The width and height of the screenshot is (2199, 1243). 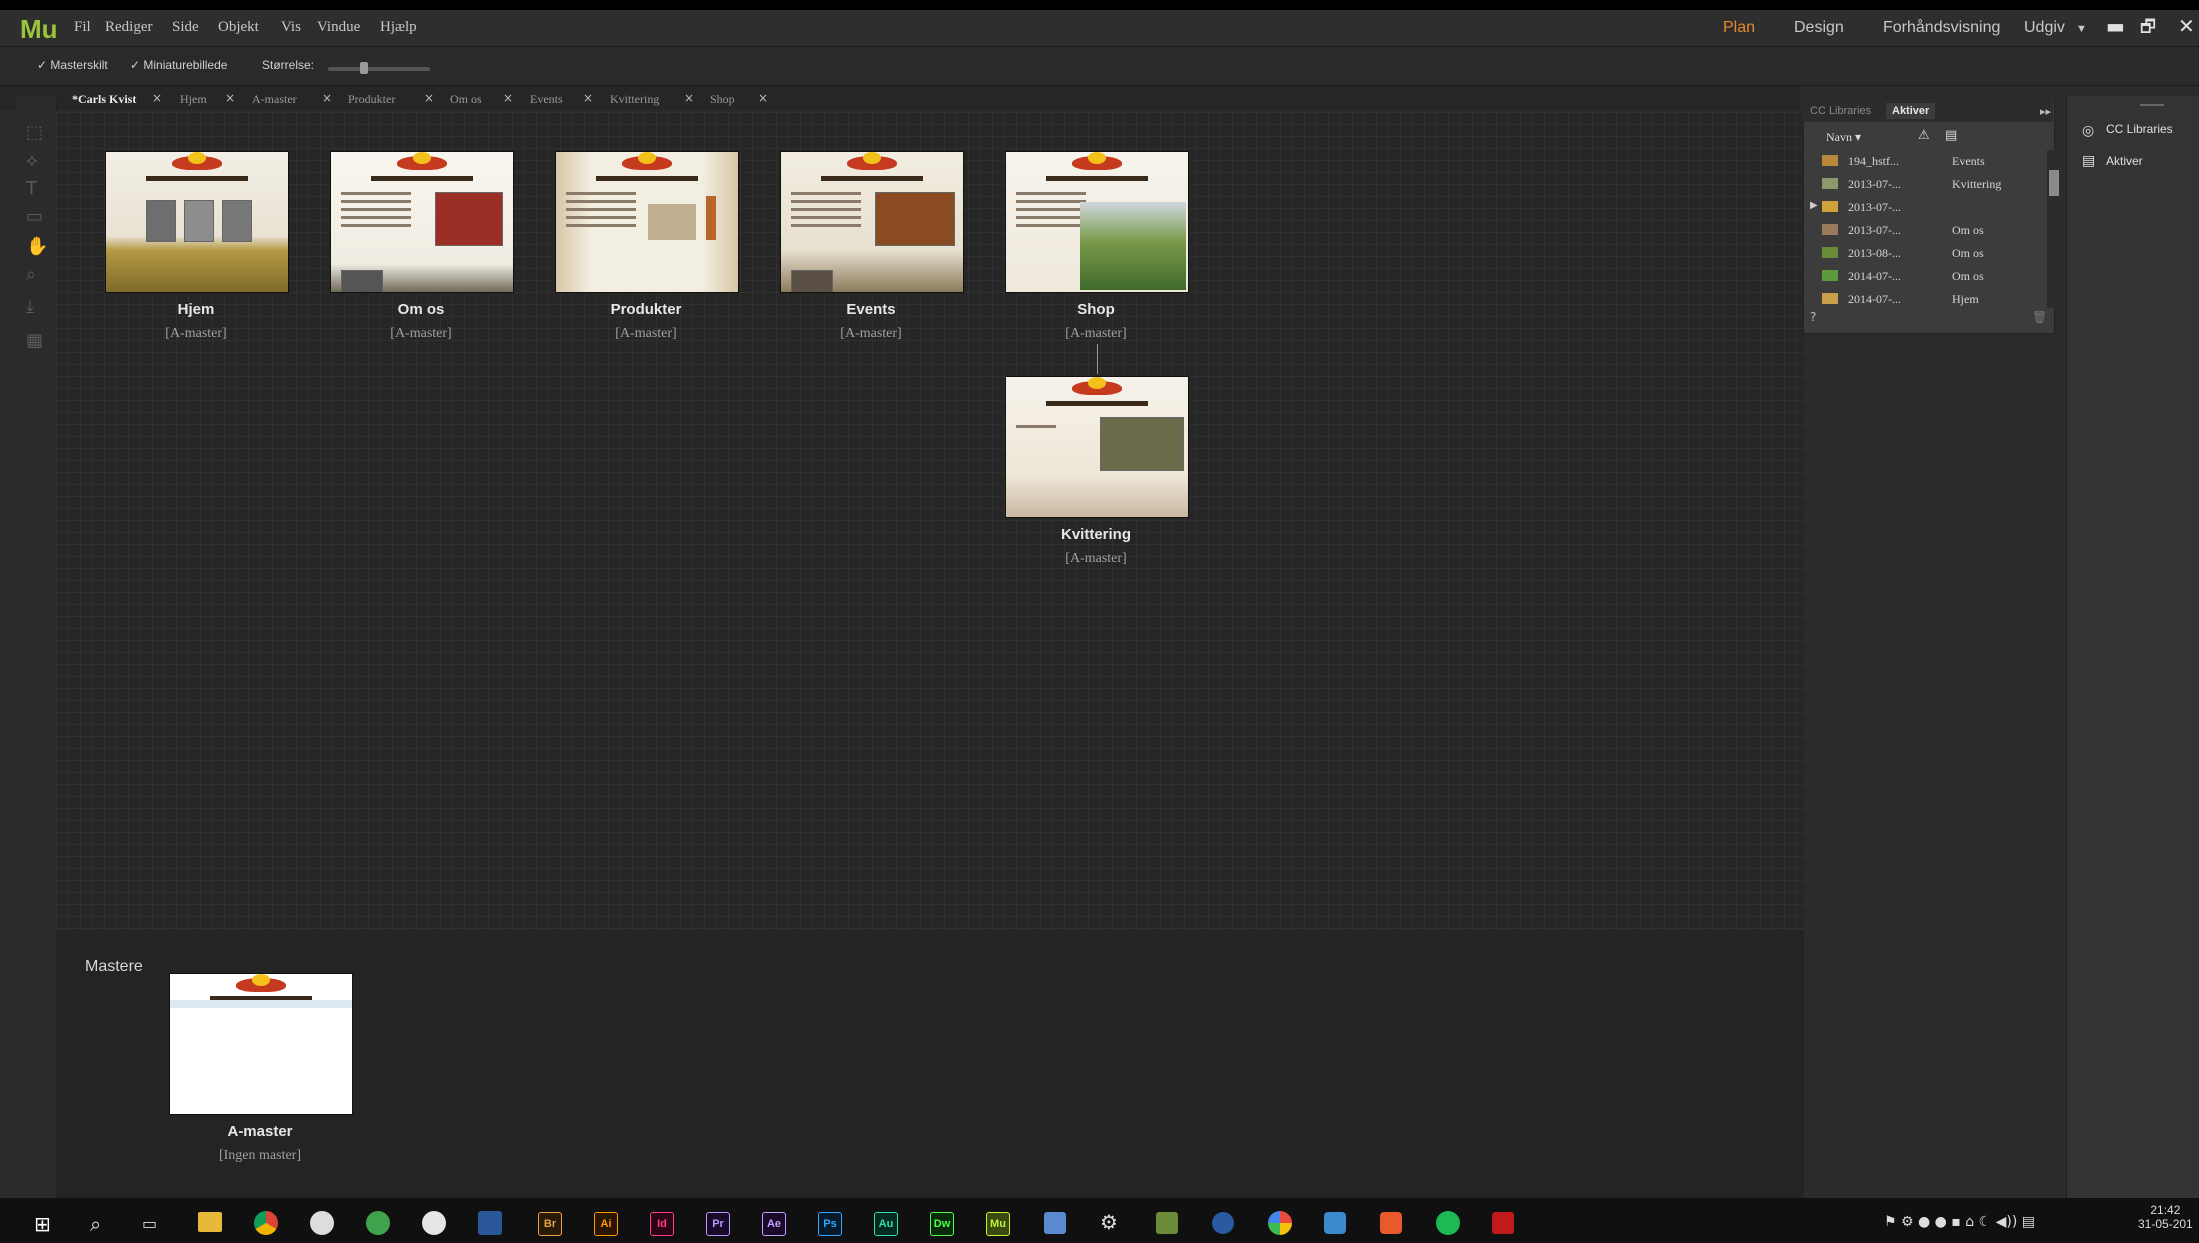 I want to click on menu-vis: Vis, so click(x=291, y=27).